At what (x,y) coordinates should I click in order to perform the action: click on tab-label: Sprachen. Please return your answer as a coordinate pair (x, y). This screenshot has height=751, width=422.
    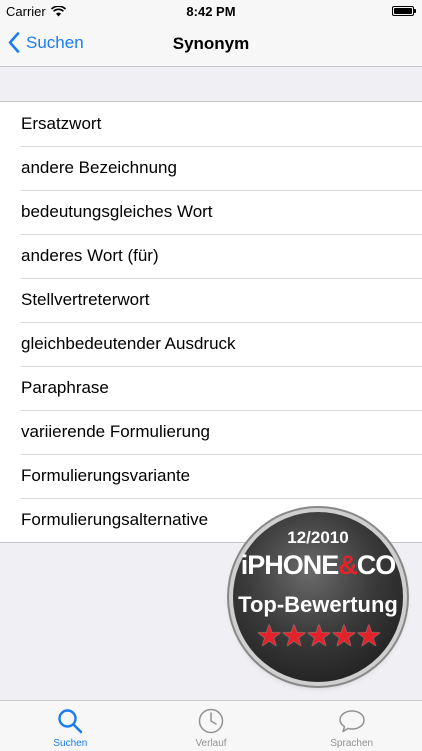
    Looking at the image, I should click on (352, 743).